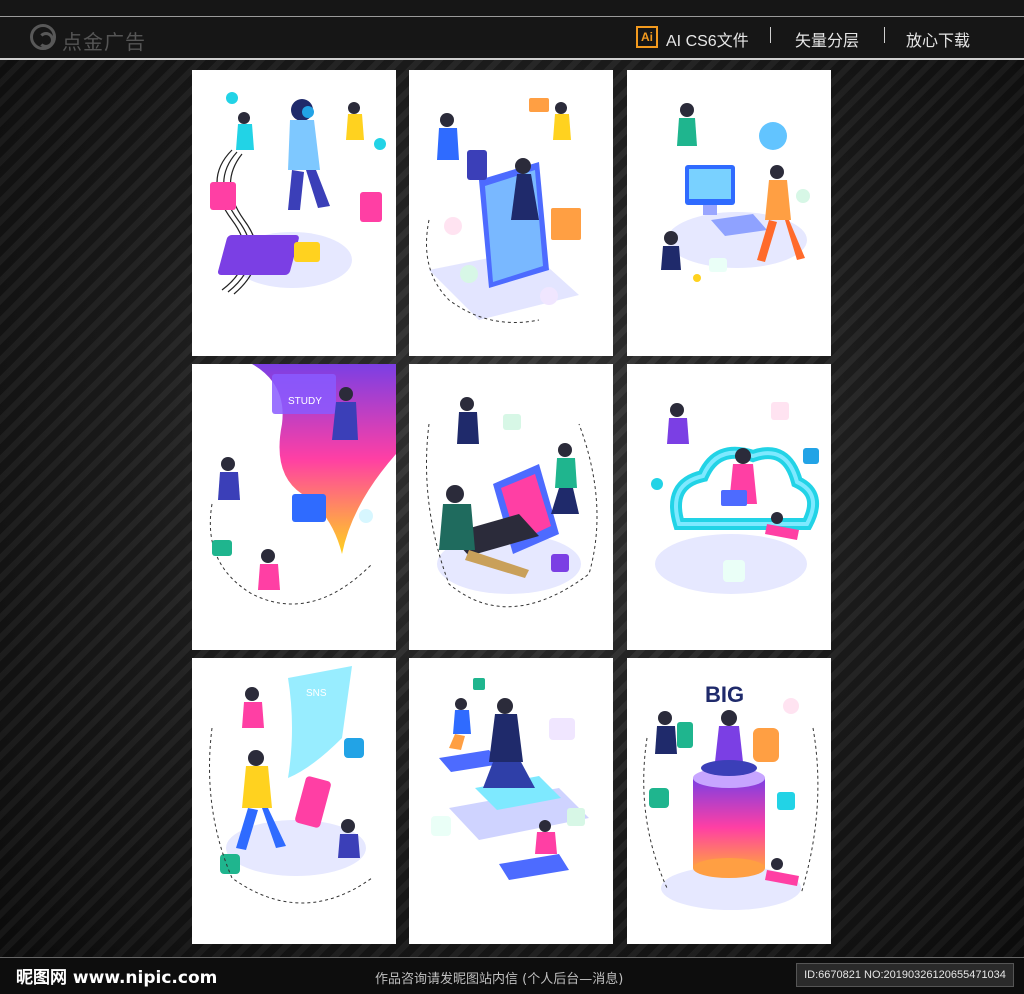 The width and height of the screenshot is (1024, 994). I want to click on illustration-card-sns: SNS, so click(294, 801).